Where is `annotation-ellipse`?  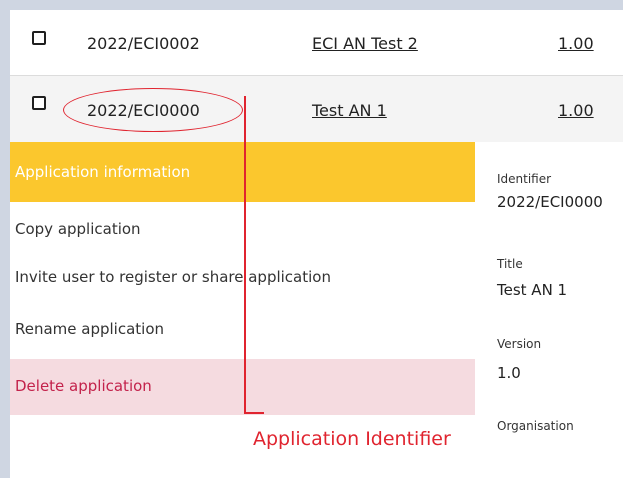 annotation-ellipse is located at coordinates (153, 110).